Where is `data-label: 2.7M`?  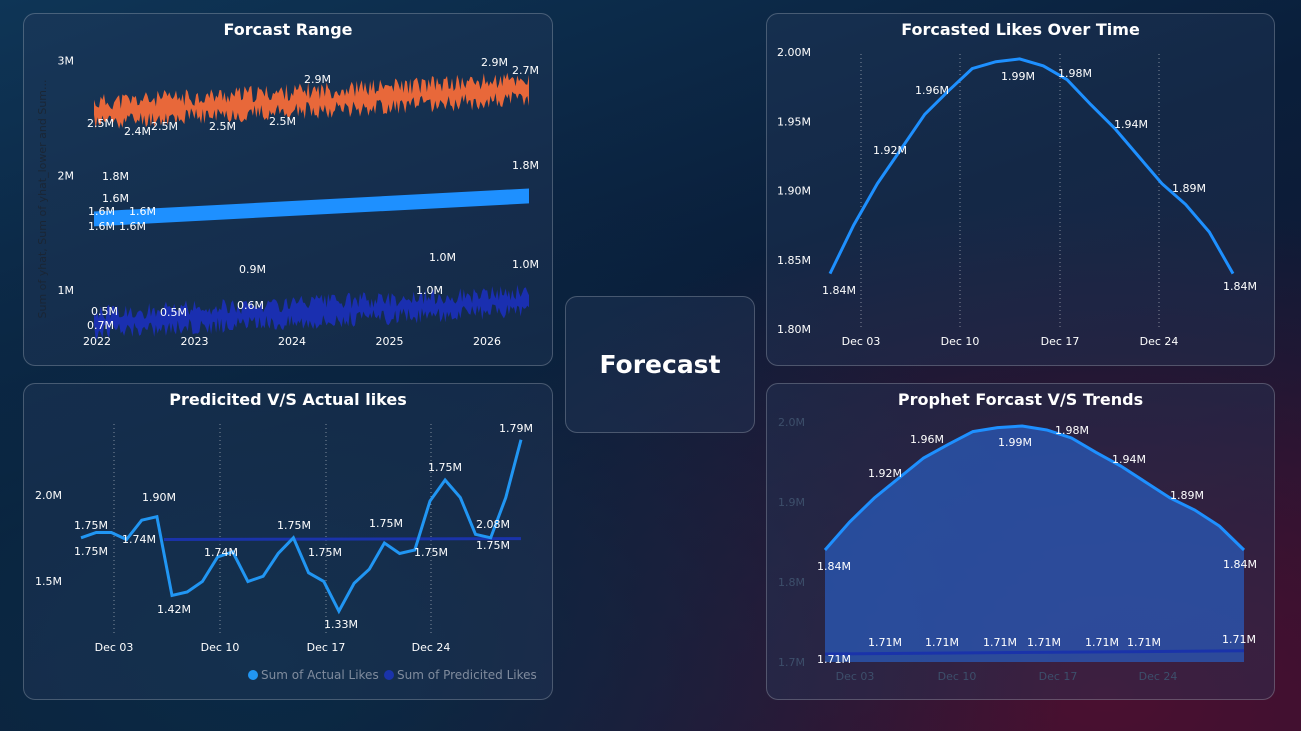 data-label: 2.7M is located at coordinates (525, 70).